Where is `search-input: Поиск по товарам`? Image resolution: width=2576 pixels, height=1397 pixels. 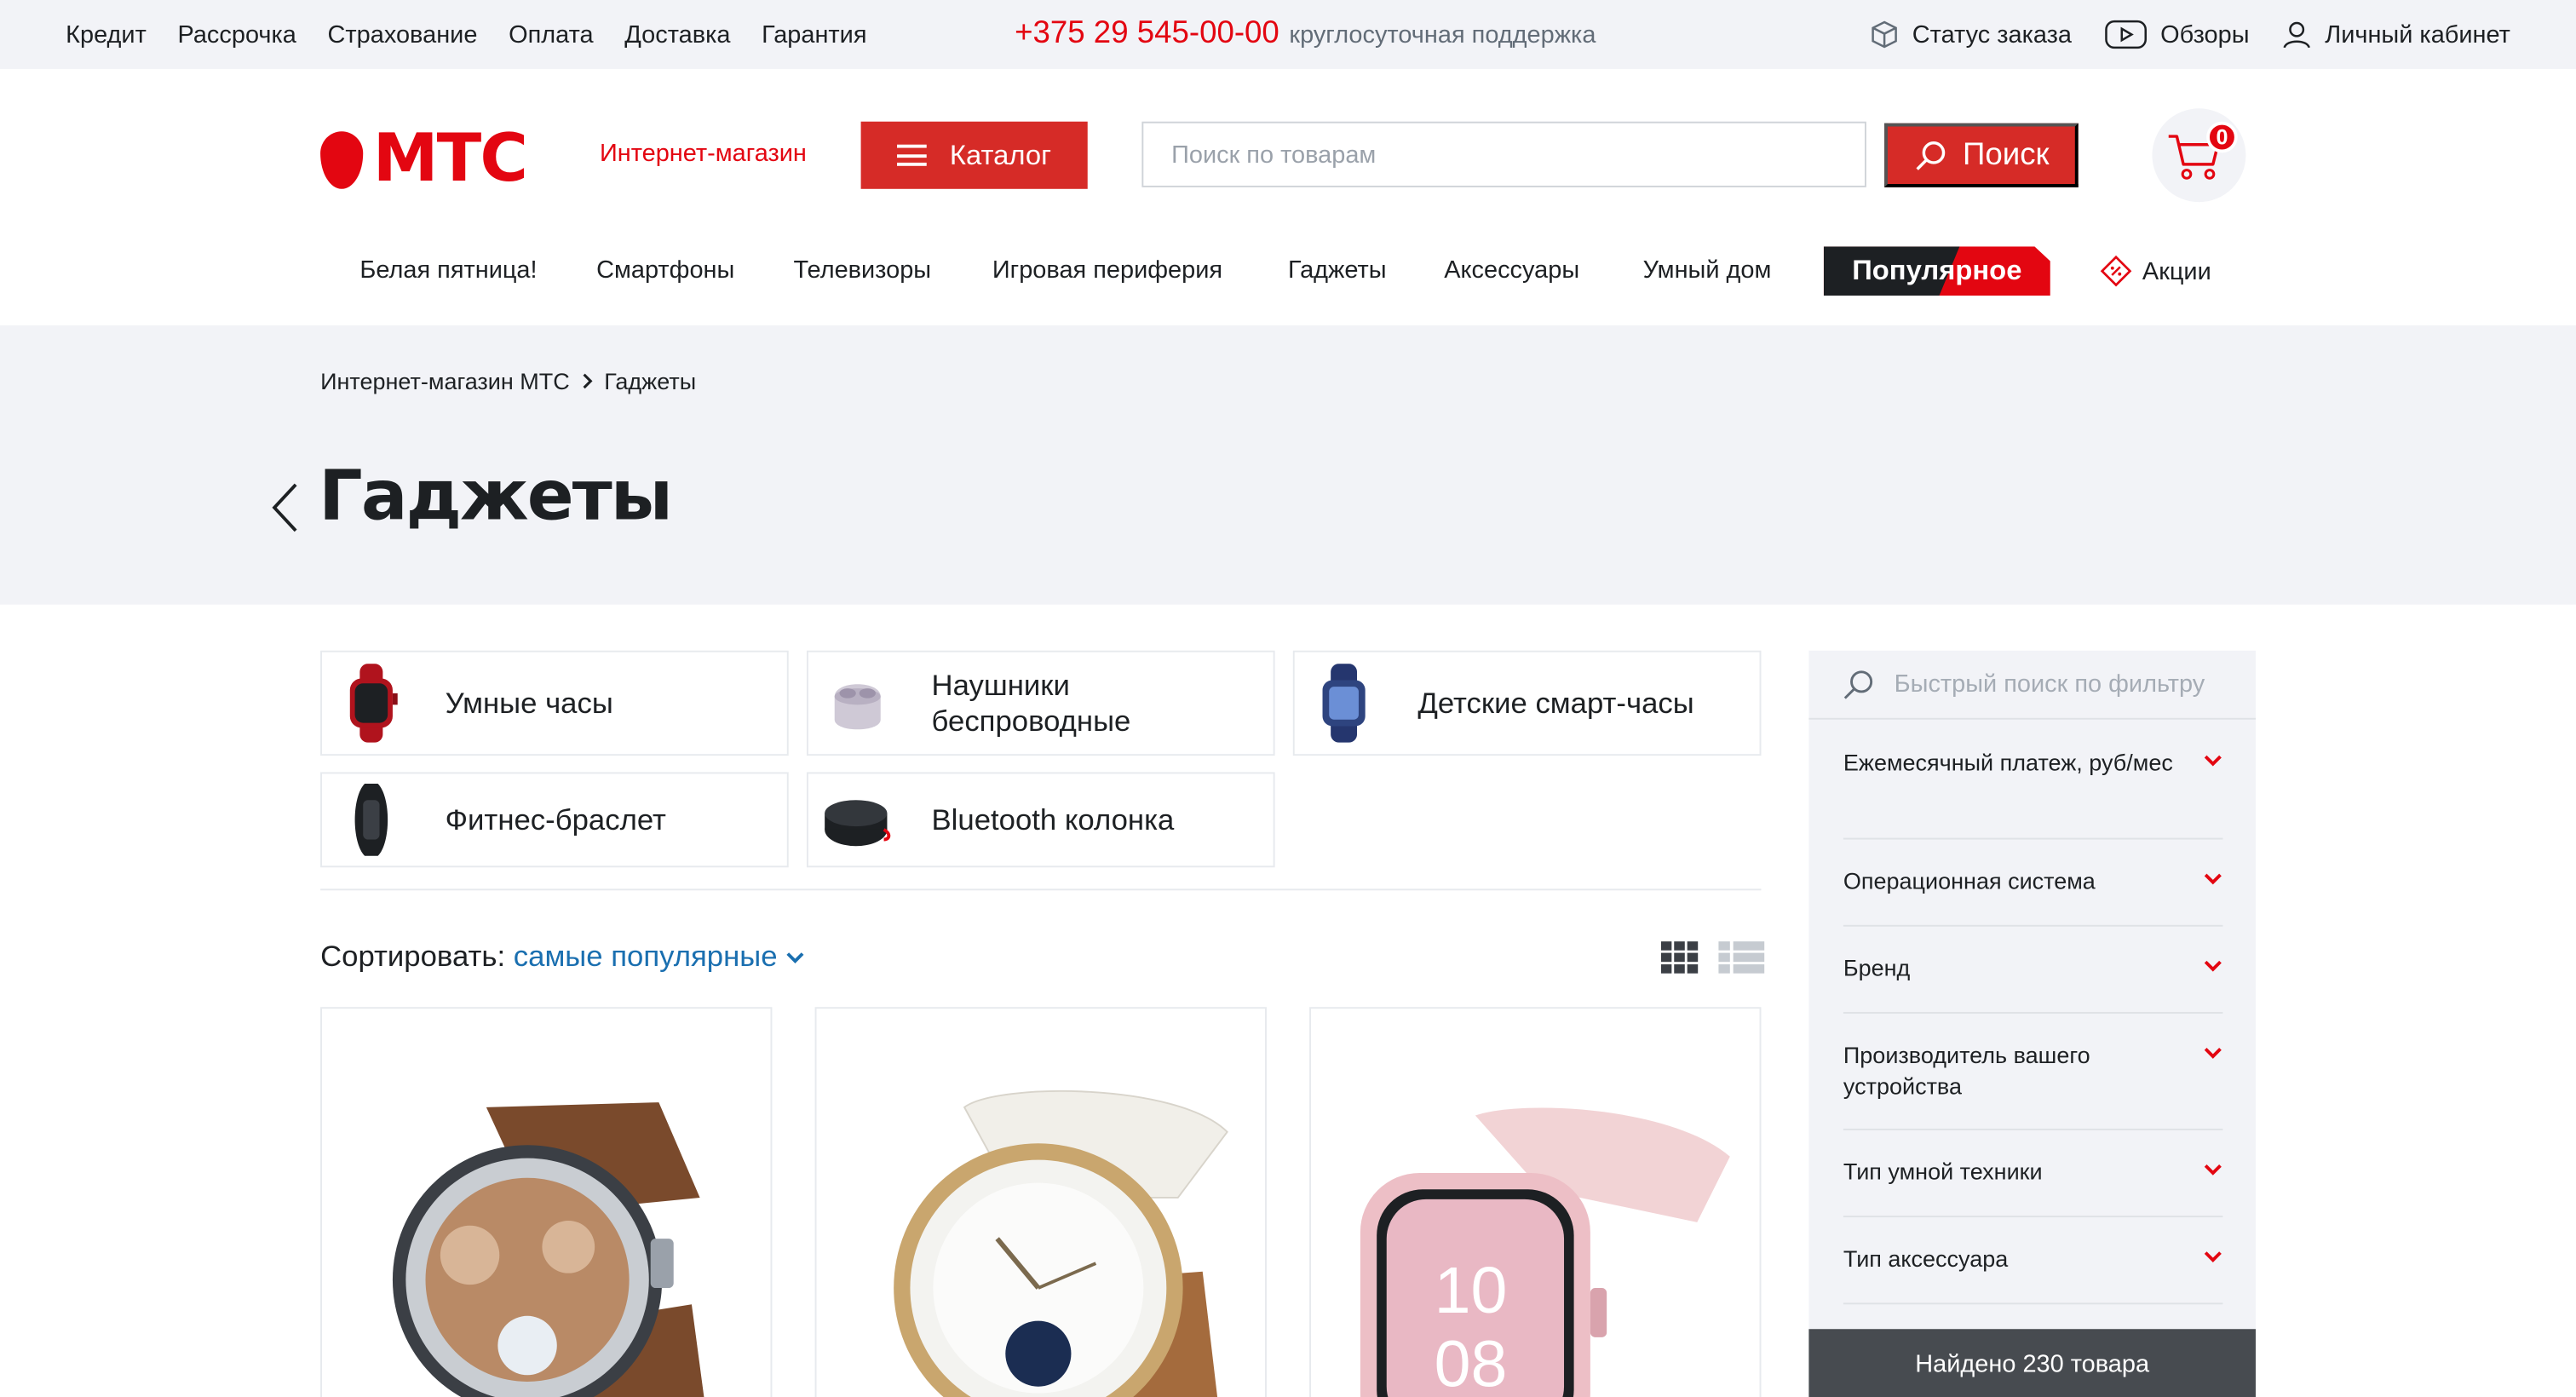
search-input: Поиск по товарам is located at coordinates (1504, 154).